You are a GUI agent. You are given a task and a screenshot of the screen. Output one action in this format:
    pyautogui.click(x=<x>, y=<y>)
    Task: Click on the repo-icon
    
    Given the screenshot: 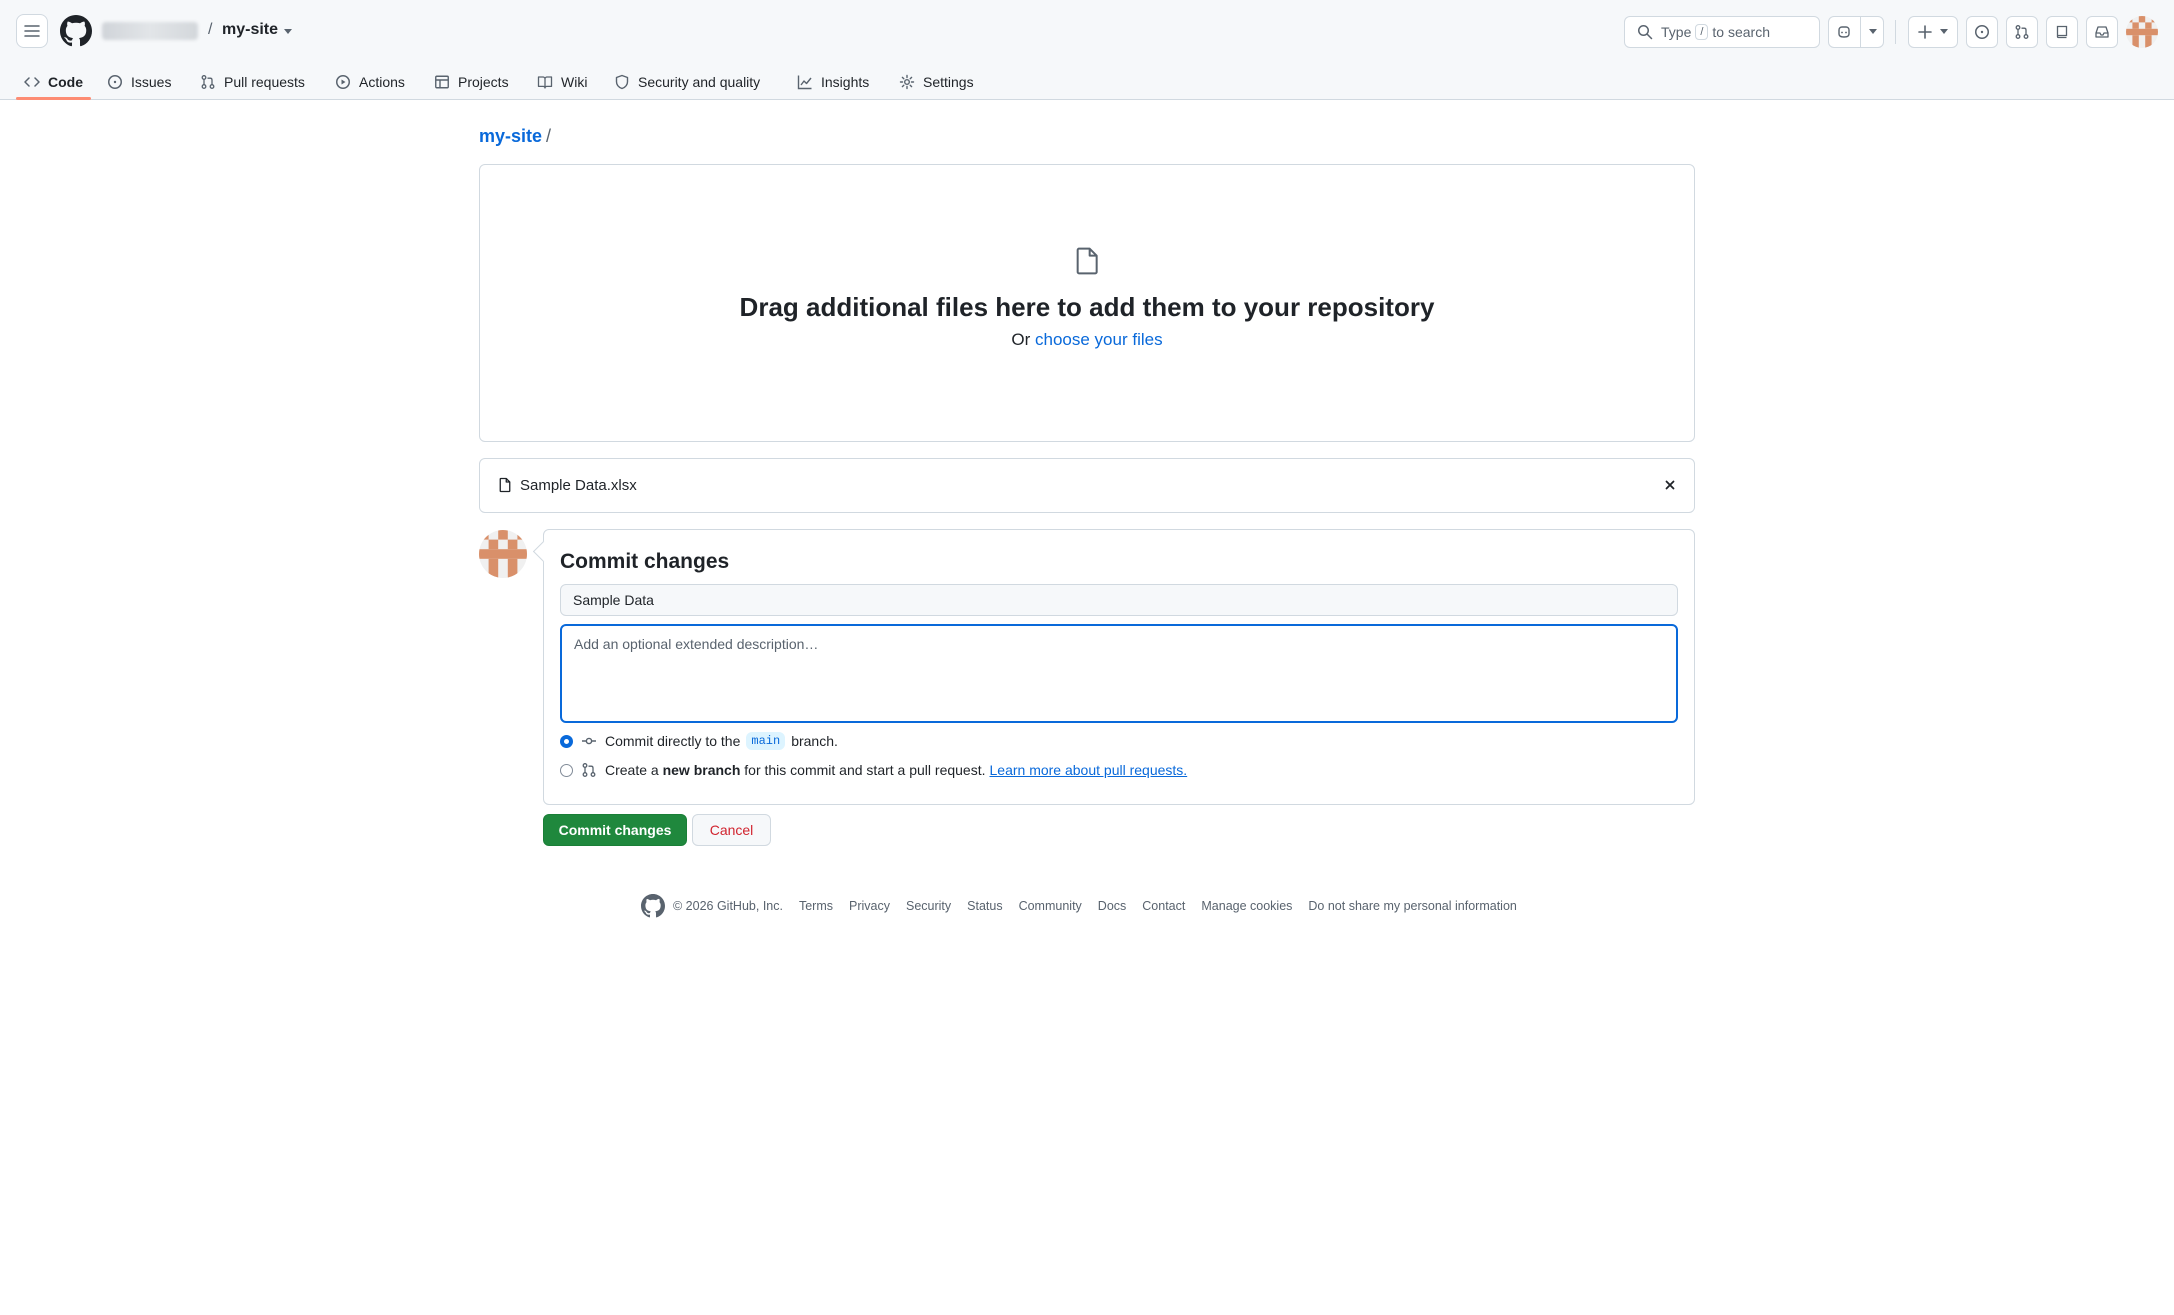 What is the action you would take?
    pyautogui.click(x=2062, y=32)
    